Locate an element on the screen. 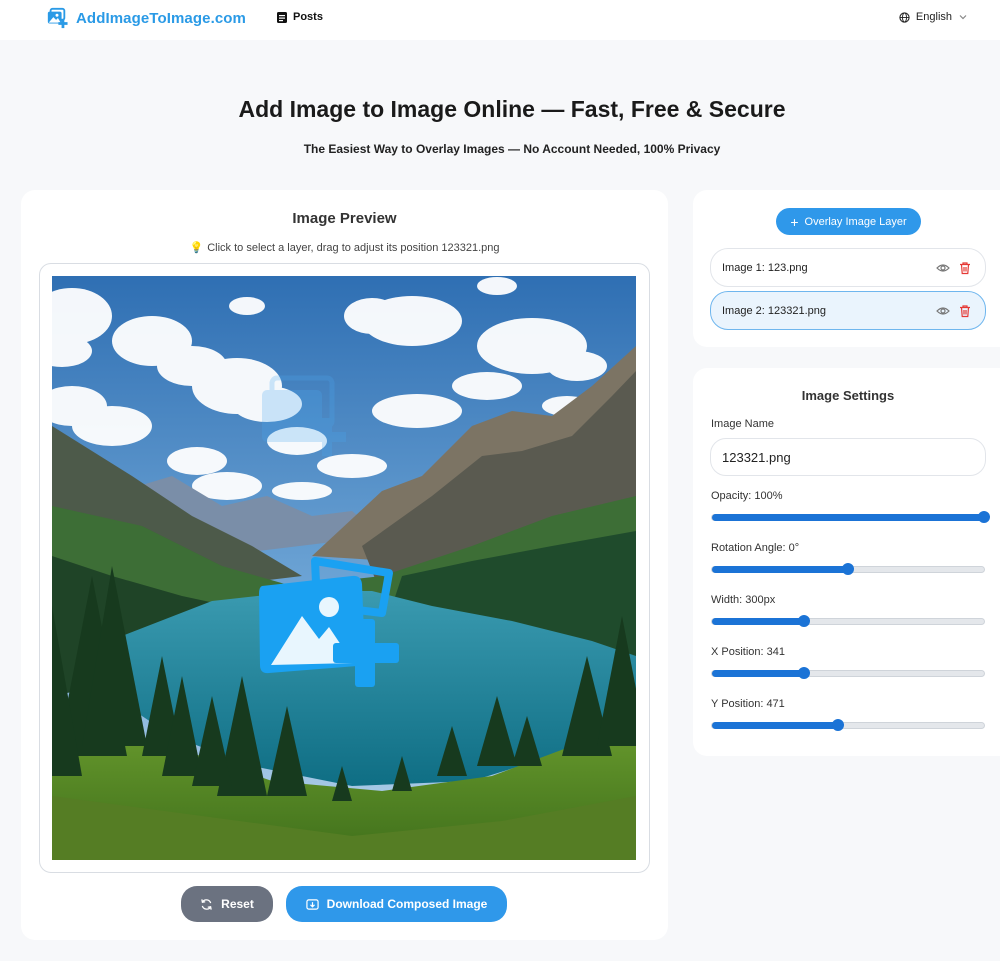 Image resolution: width=1000 pixels, height=961 pixels. lightbulb-icon: 💡 is located at coordinates (196, 248).